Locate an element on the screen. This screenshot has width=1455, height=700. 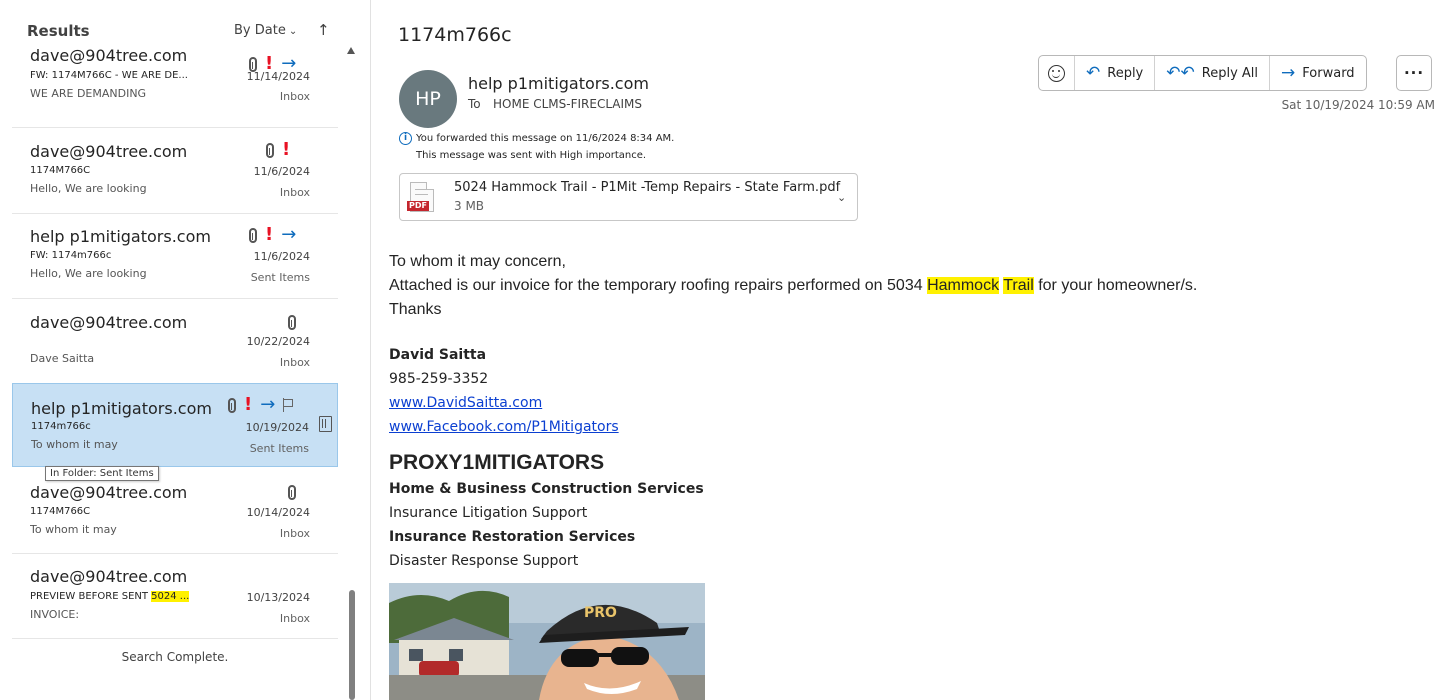
sort-by-button: By Date ⌄ is located at coordinates (265, 30).